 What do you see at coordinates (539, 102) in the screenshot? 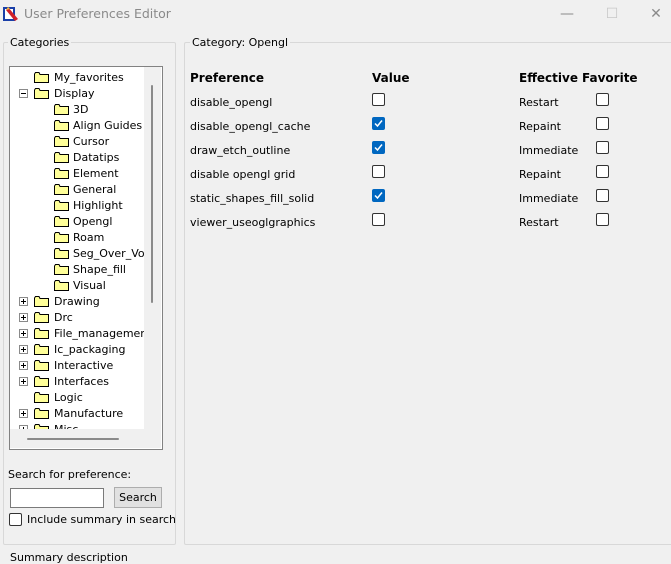
I see `effective-value: Restart` at bounding box center [539, 102].